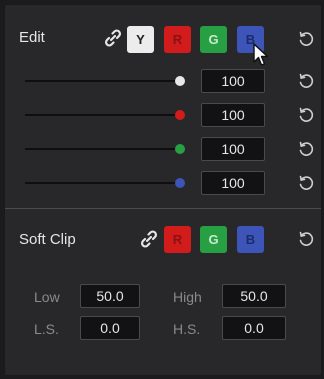 The image size is (324, 379). Describe the element at coordinates (180, 81) in the screenshot. I see `slider-knob-y` at that location.